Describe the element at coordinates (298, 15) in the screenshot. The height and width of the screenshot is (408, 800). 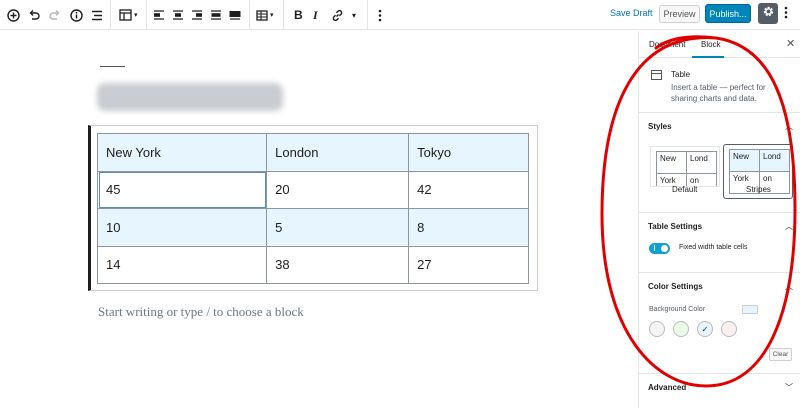
I see `bold-button: B` at that location.